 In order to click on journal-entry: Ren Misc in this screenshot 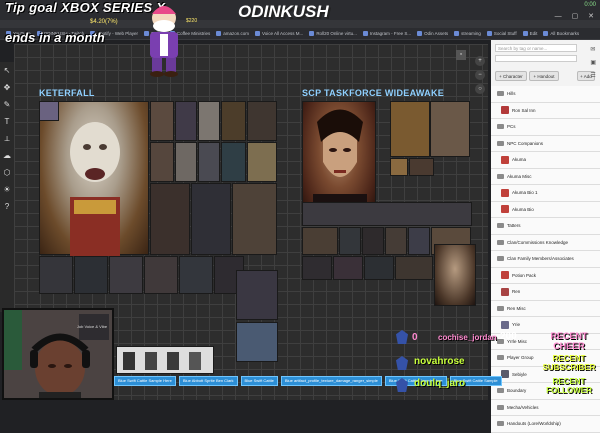, I will do `click(545, 308)`.